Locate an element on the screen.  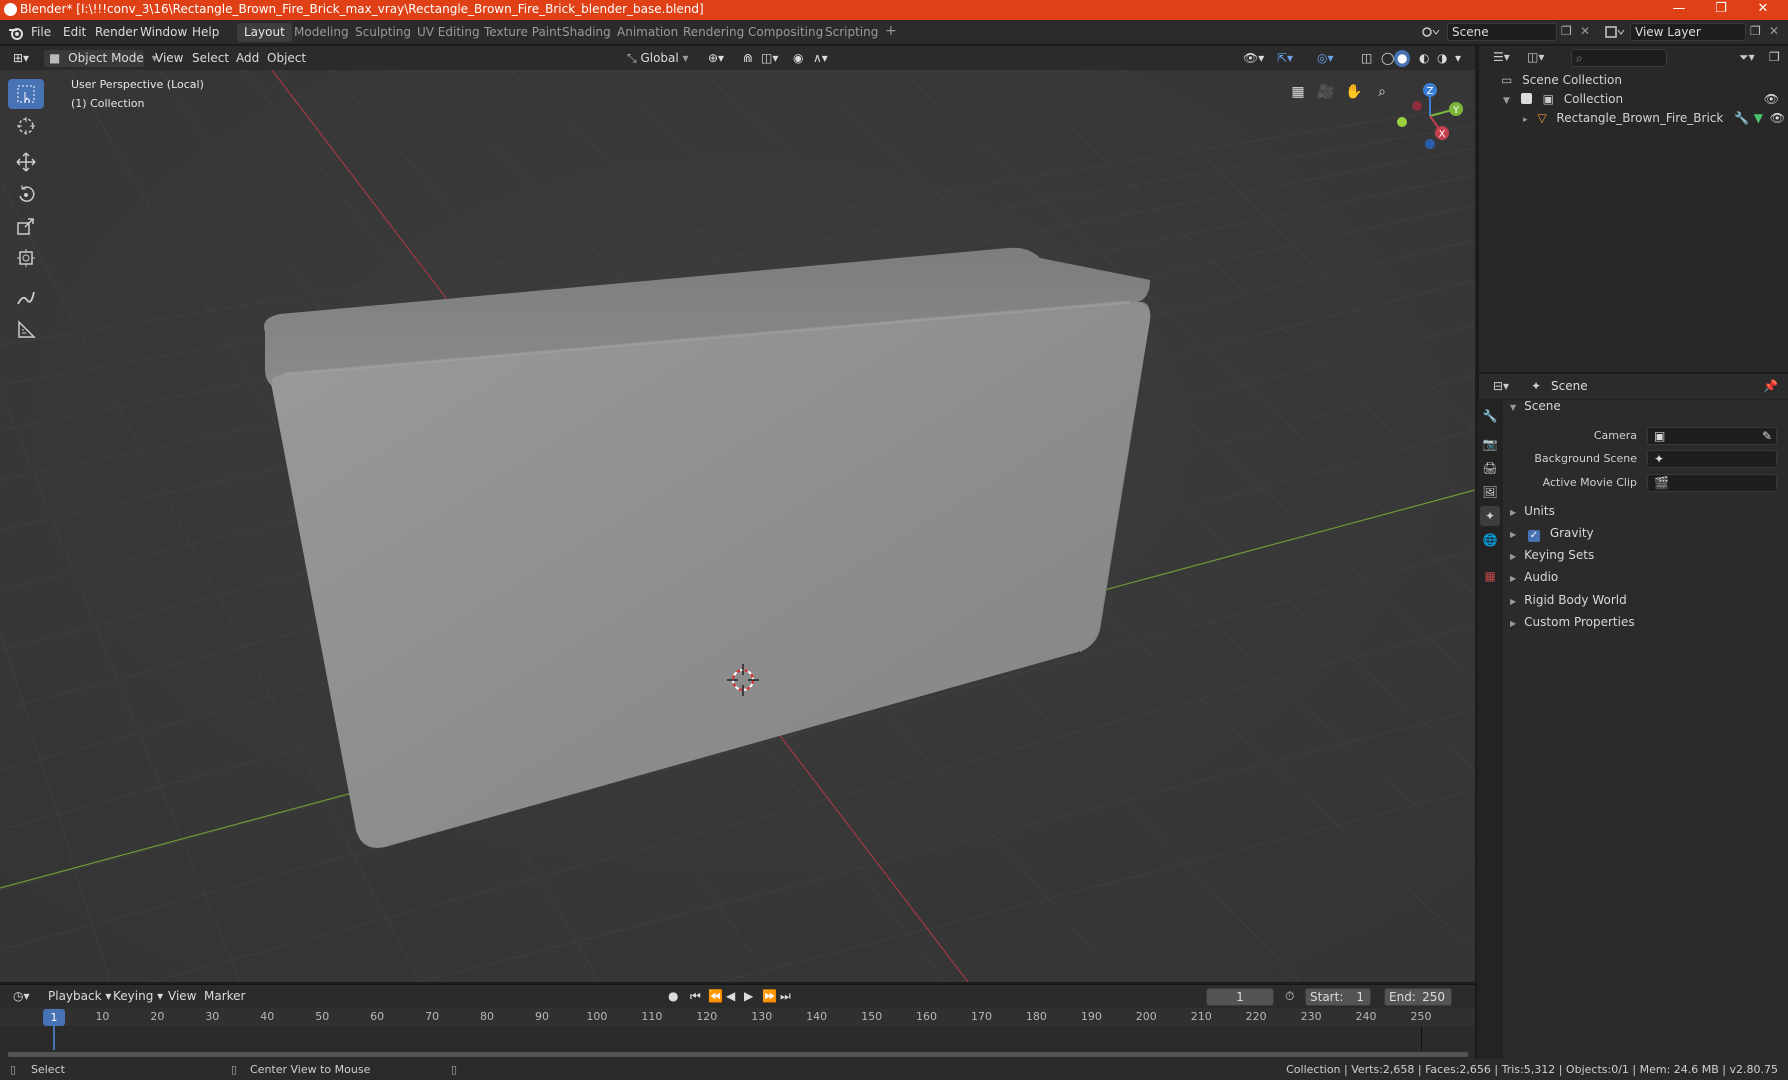
tab-animation: Animation is located at coordinates (647, 32).